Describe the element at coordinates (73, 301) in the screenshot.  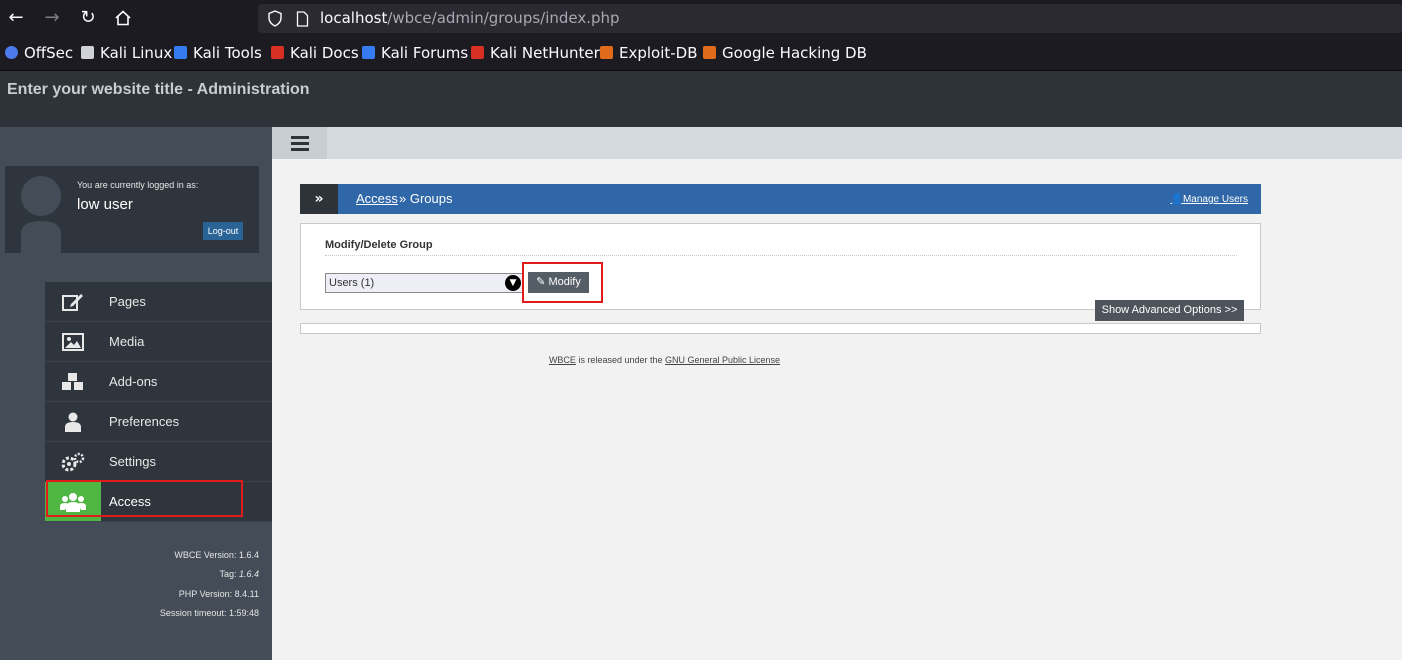
I see `edit-icon` at that location.